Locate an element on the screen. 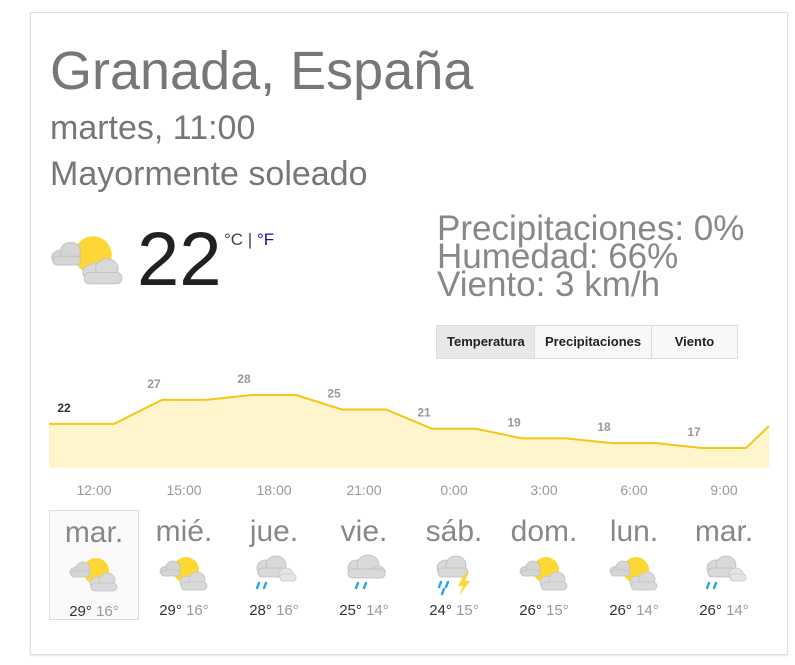 This screenshot has width=795, height=665. day-forecast: jue. 28° 16° is located at coordinates (274, 565).